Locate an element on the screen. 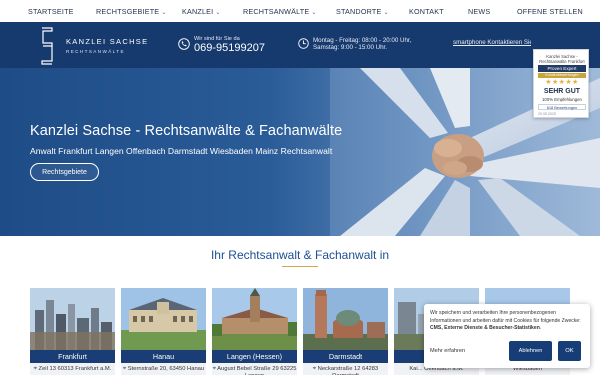 This screenshot has width=600, height=375. badge-verdict: SEHR GUT is located at coordinates (562, 91).